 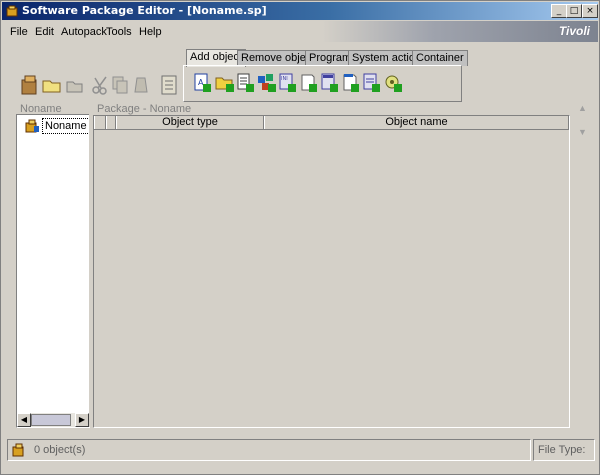 What do you see at coordinates (12, 11) in the screenshot?
I see `package-app-icon` at bounding box center [12, 11].